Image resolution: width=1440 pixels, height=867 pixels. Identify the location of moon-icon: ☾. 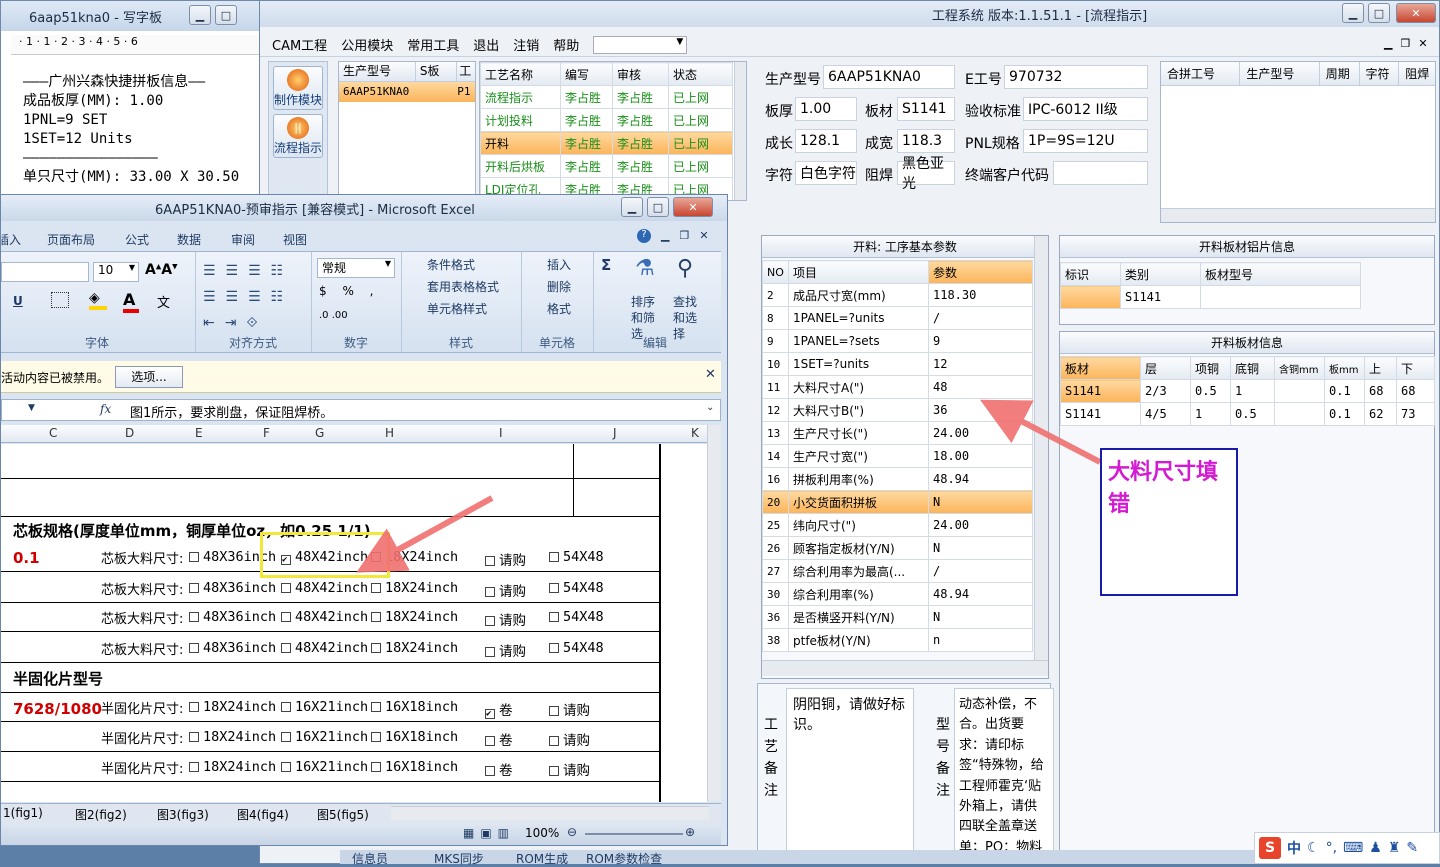
(1313, 848).